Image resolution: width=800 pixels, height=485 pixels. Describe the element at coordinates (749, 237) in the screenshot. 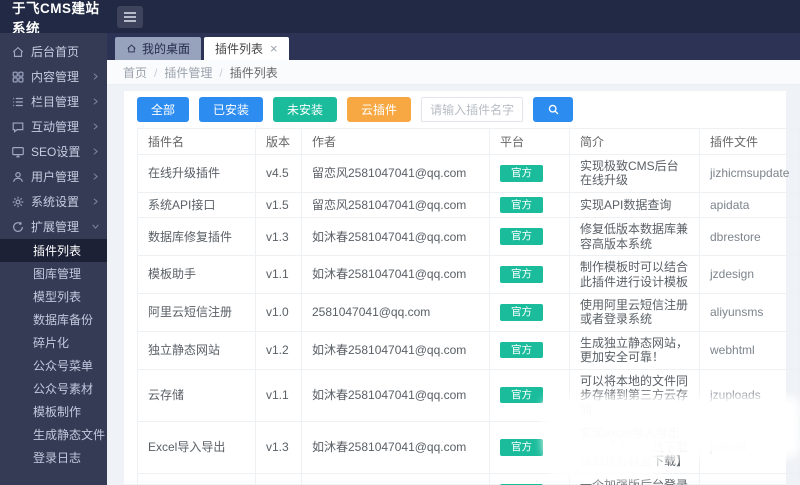

I see `plugin-file: dbrestore` at that location.